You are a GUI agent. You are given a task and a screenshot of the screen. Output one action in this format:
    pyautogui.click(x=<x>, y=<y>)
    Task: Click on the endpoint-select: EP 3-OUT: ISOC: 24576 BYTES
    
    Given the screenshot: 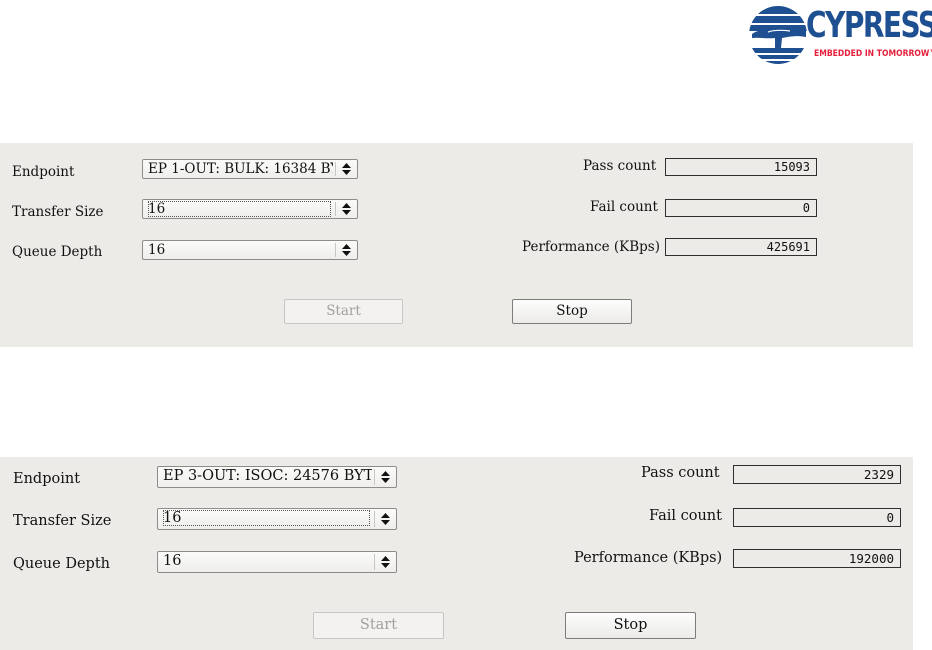 What is the action you would take?
    pyautogui.click(x=277, y=477)
    